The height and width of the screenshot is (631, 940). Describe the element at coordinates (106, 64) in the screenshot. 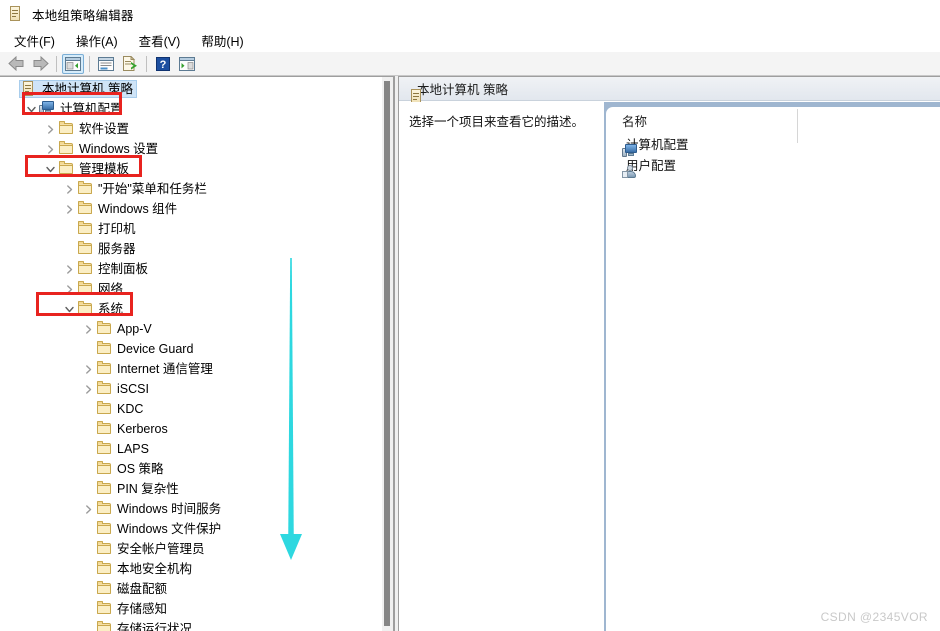

I see `properties-icon` at that location.